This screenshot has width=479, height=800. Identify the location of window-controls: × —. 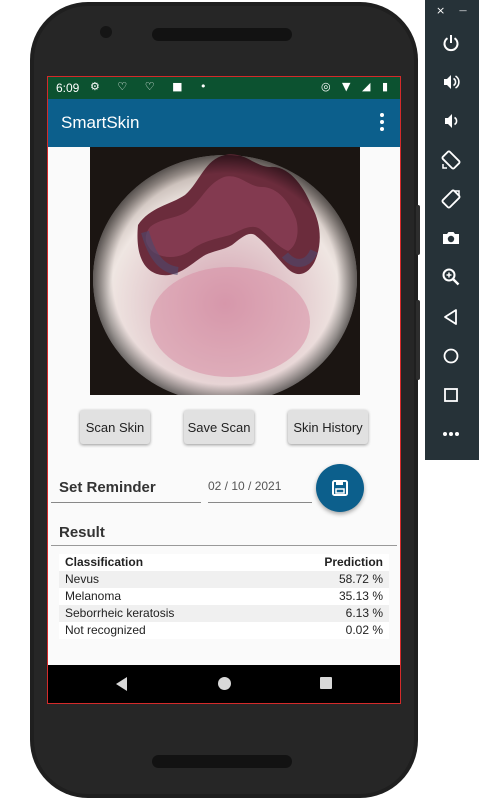
(452, 13).